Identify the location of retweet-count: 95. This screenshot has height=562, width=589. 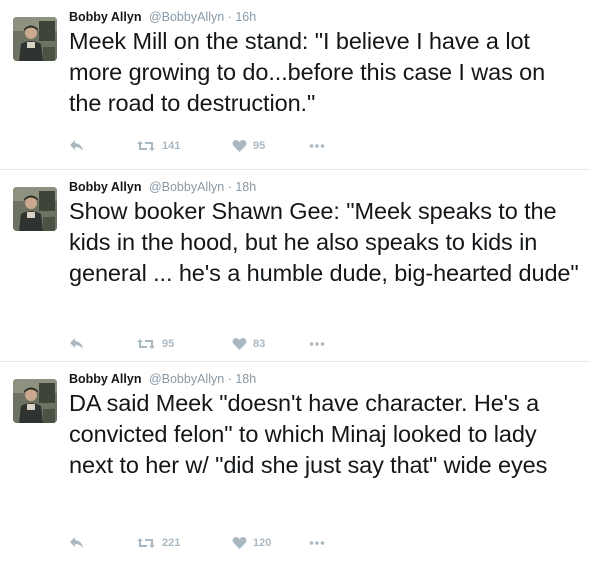
(168, 344).